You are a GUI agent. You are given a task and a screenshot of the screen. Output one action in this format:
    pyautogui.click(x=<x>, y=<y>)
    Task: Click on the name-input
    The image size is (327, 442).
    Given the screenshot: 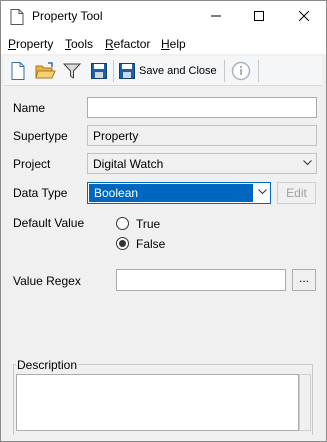 What is the action you would take?
    pyautogui.click(x=202, y=107)
    